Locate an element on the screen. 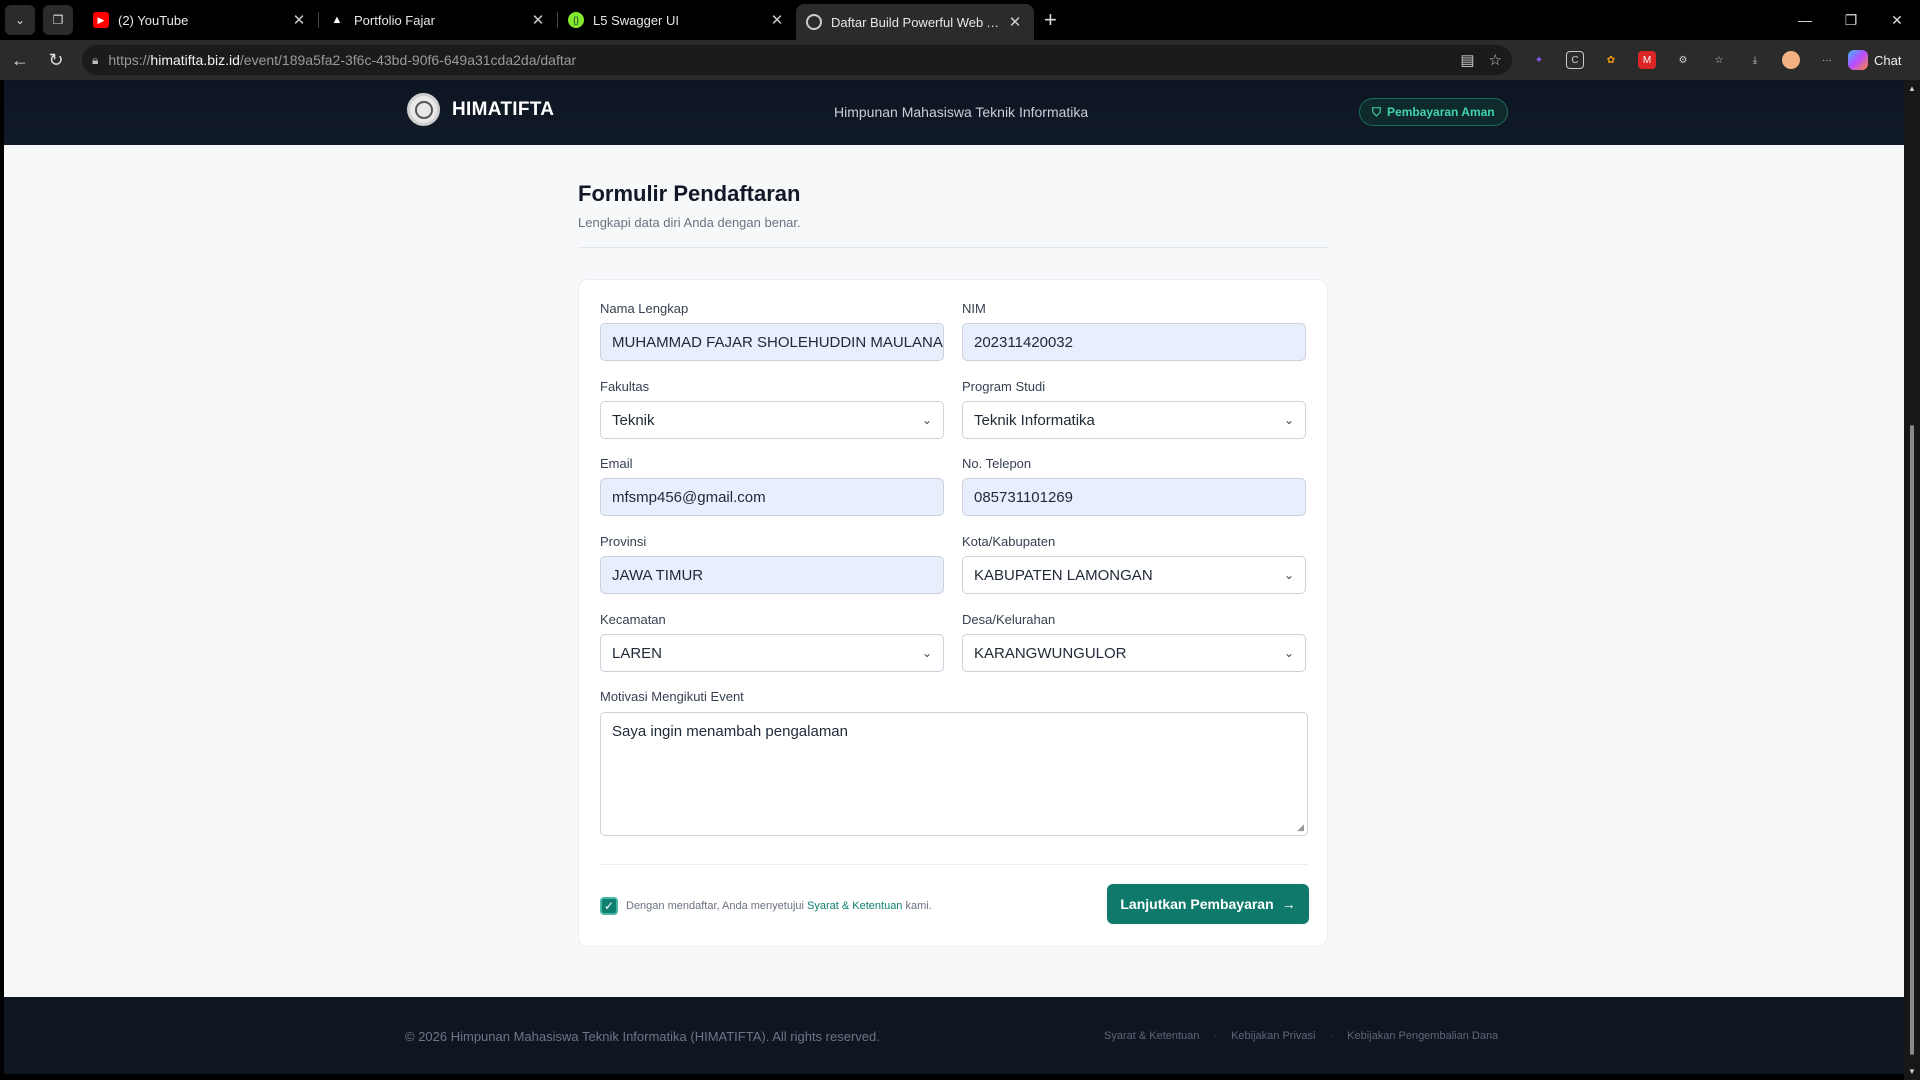  tab-daftar: Daftar Build Powerful Web Apps w ✕ is located at coordinates (915, 22).